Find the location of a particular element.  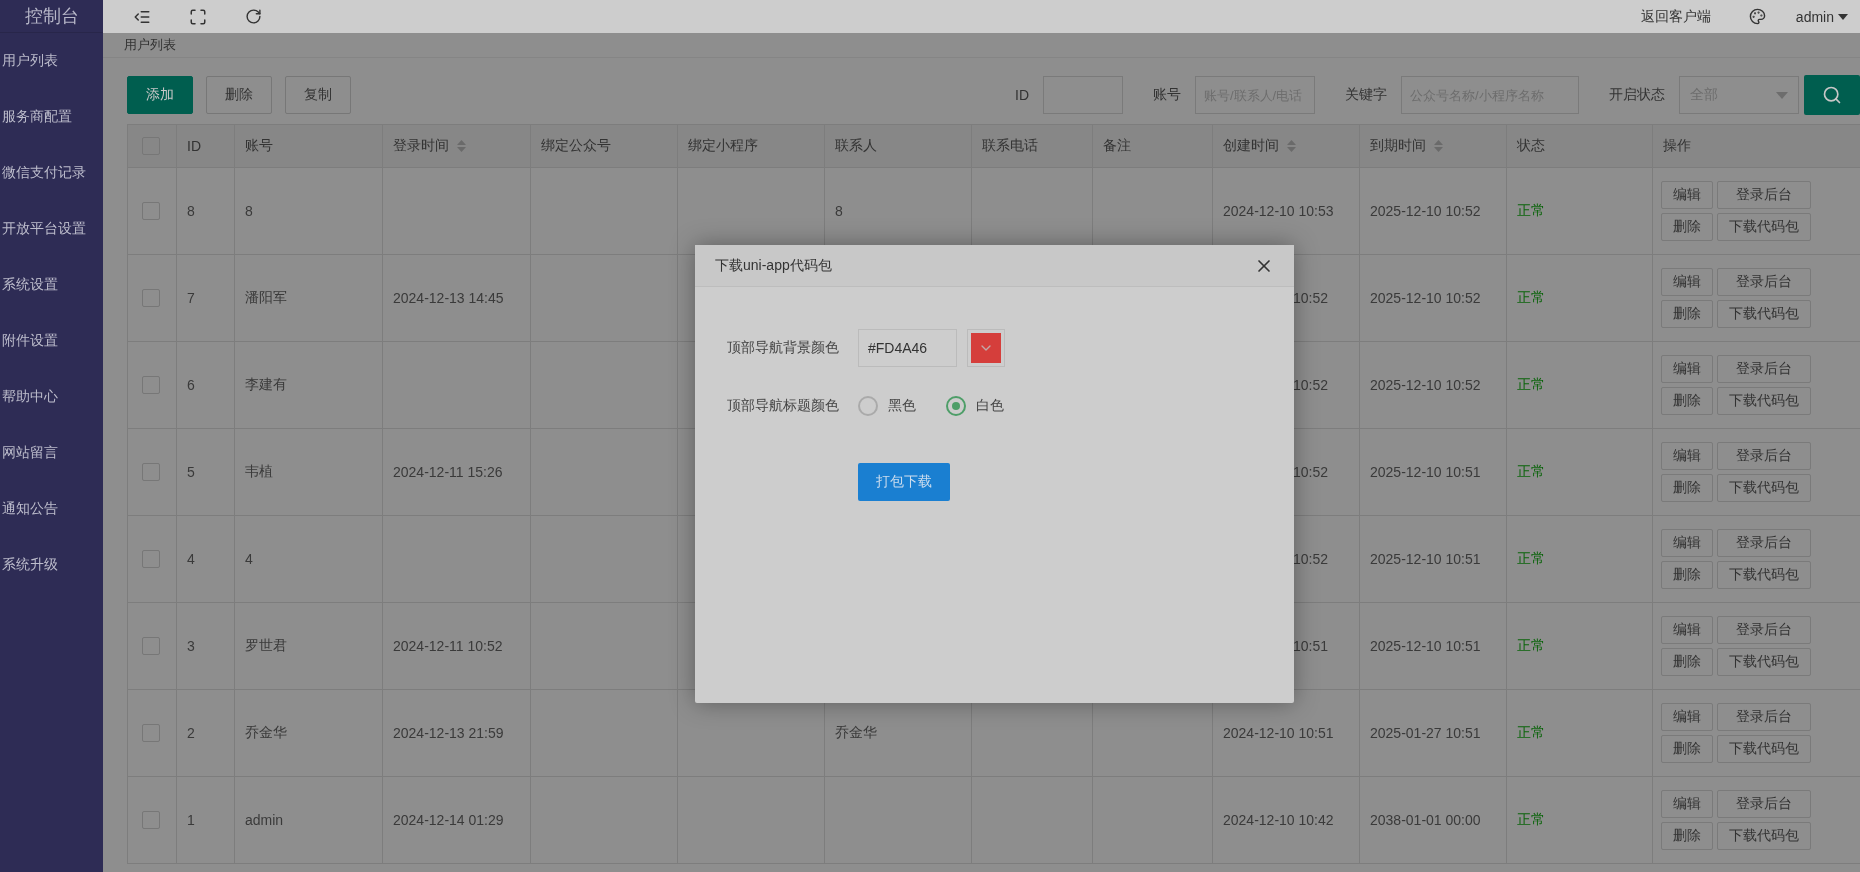

table-cell: admin is located at coordinates (309, 820).